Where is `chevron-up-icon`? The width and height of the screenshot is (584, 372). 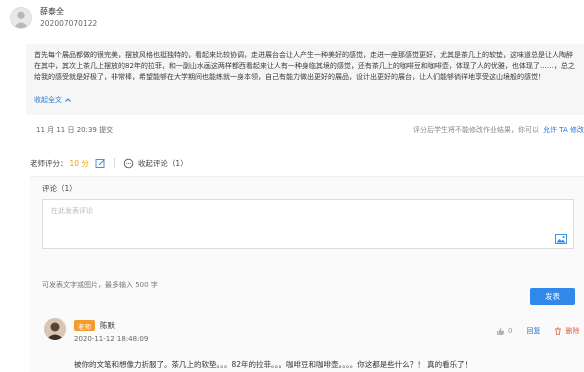
chevron-up-icon is located at coordinates (68, 100).